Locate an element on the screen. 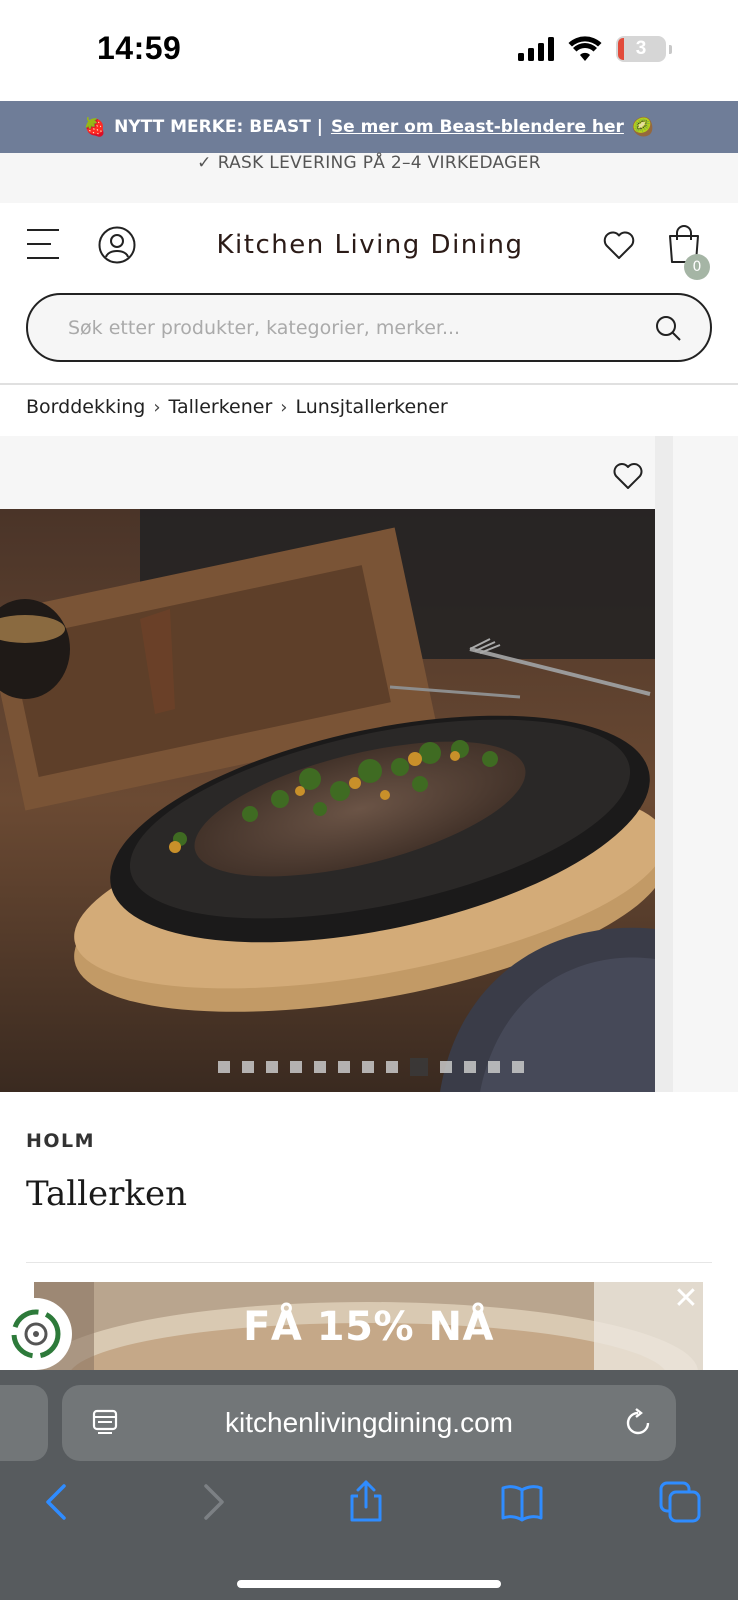  product-title: Tallerken is located at coordinates (107, 1194).